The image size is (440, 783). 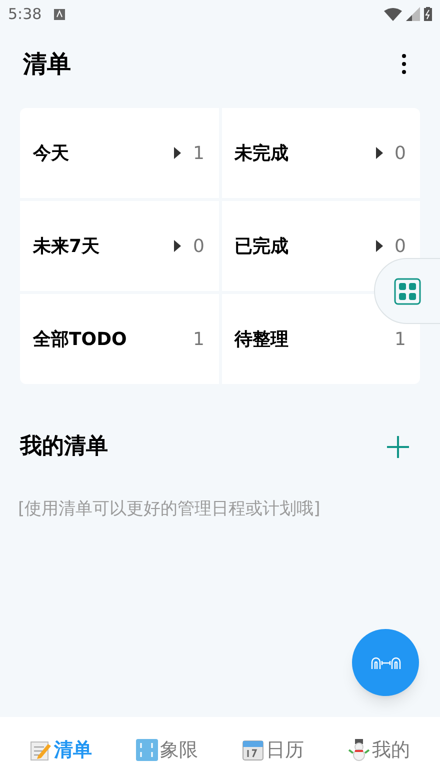 I want to click on tile-label: 未来7天, so click(x=66, y=246).